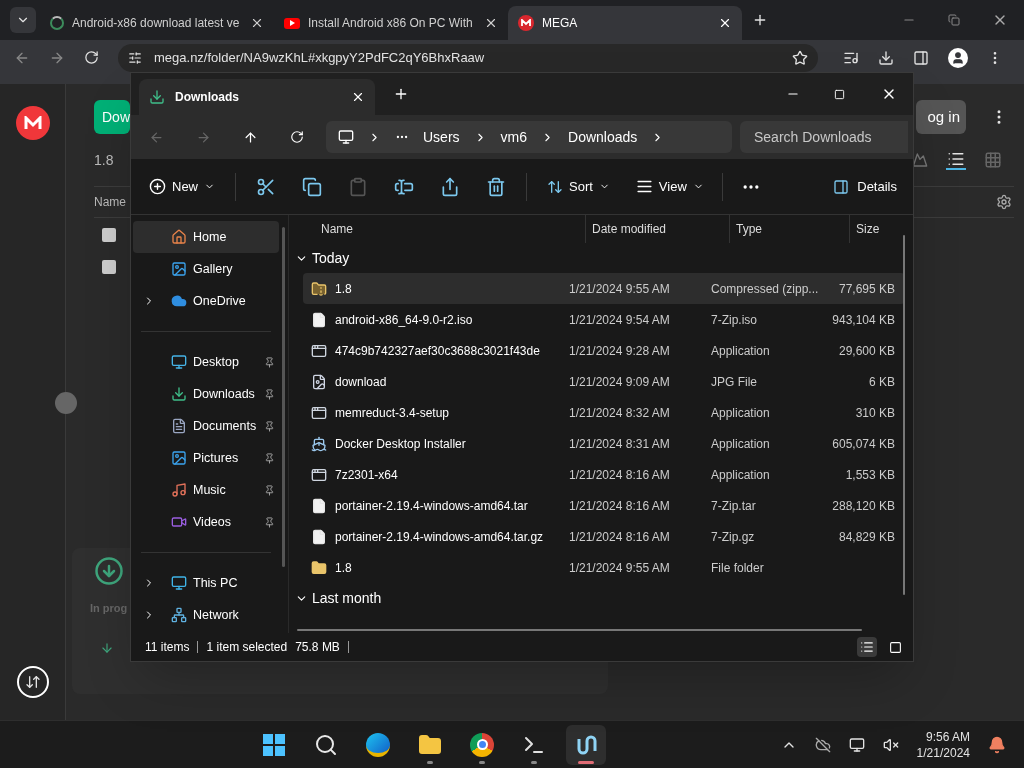 The image size is (1024, 768). I want to click on sort-button: Sort, so click(578, 186).